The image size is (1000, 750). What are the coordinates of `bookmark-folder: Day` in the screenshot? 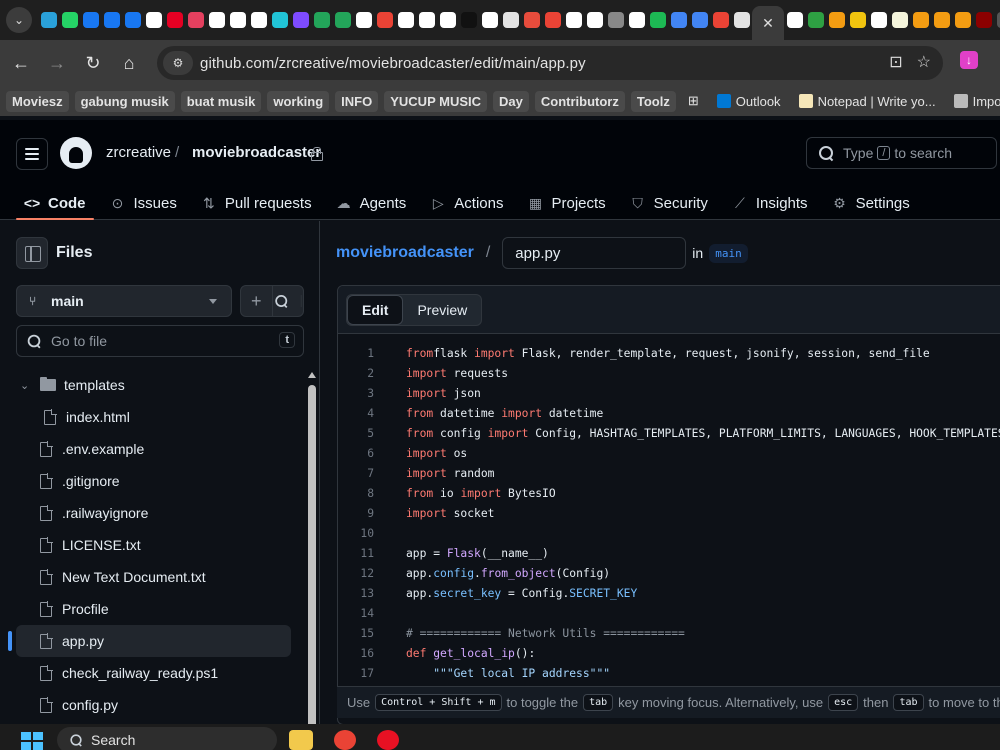 It's located at (511, 101).